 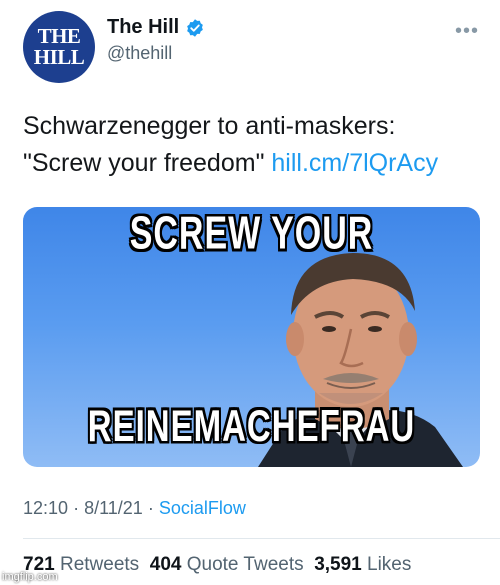 I want to click on tweet-quote: "Screw your freedom", so click(x=144, y=163).